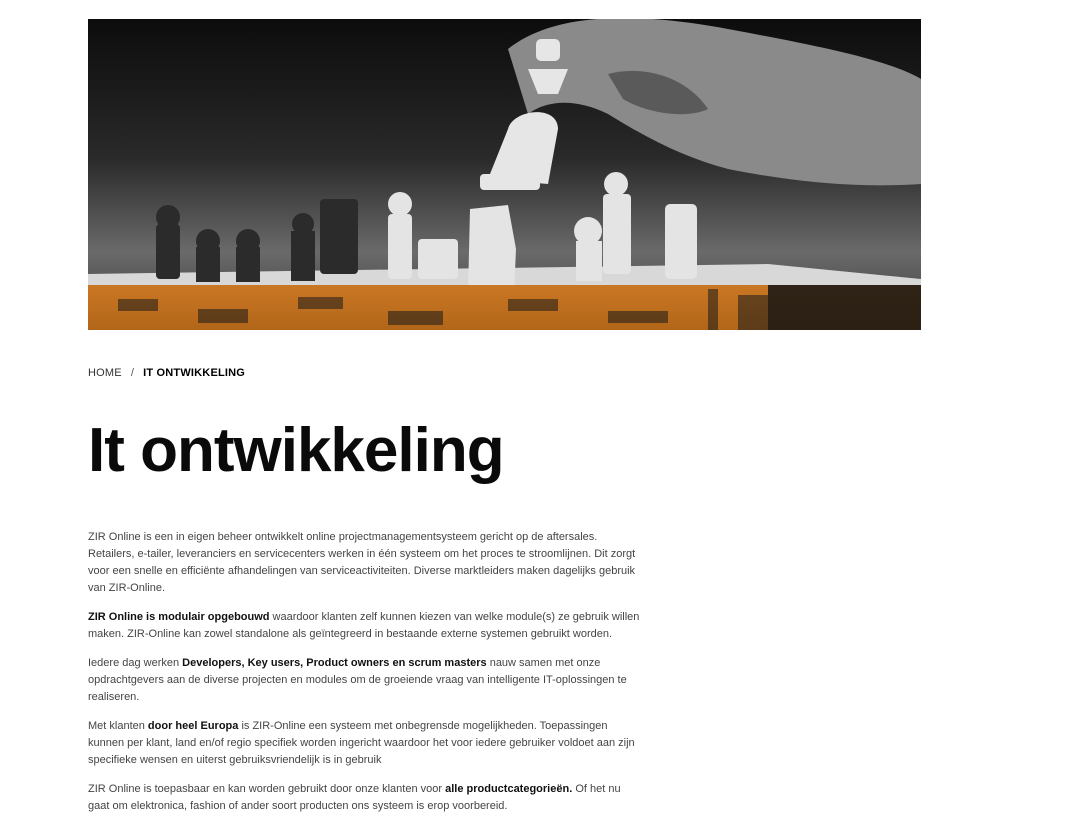  Describe the element at coordinates (509, 789) in the screenshot. I see `paragraph-categories-bold: alle productcategorieën.` at that location.